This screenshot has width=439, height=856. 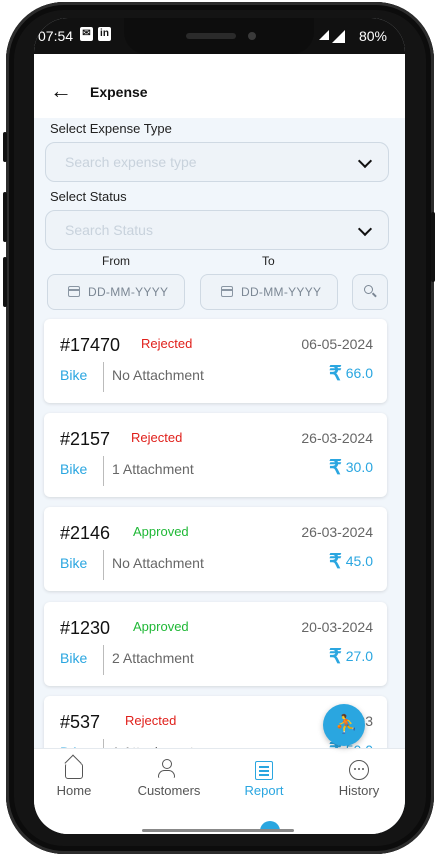 What do you see at coordinates (128, 292) in the screenshot?
I see `from-date-placeholder: DD-MM-YYYY` at bounding box center [128, 292].